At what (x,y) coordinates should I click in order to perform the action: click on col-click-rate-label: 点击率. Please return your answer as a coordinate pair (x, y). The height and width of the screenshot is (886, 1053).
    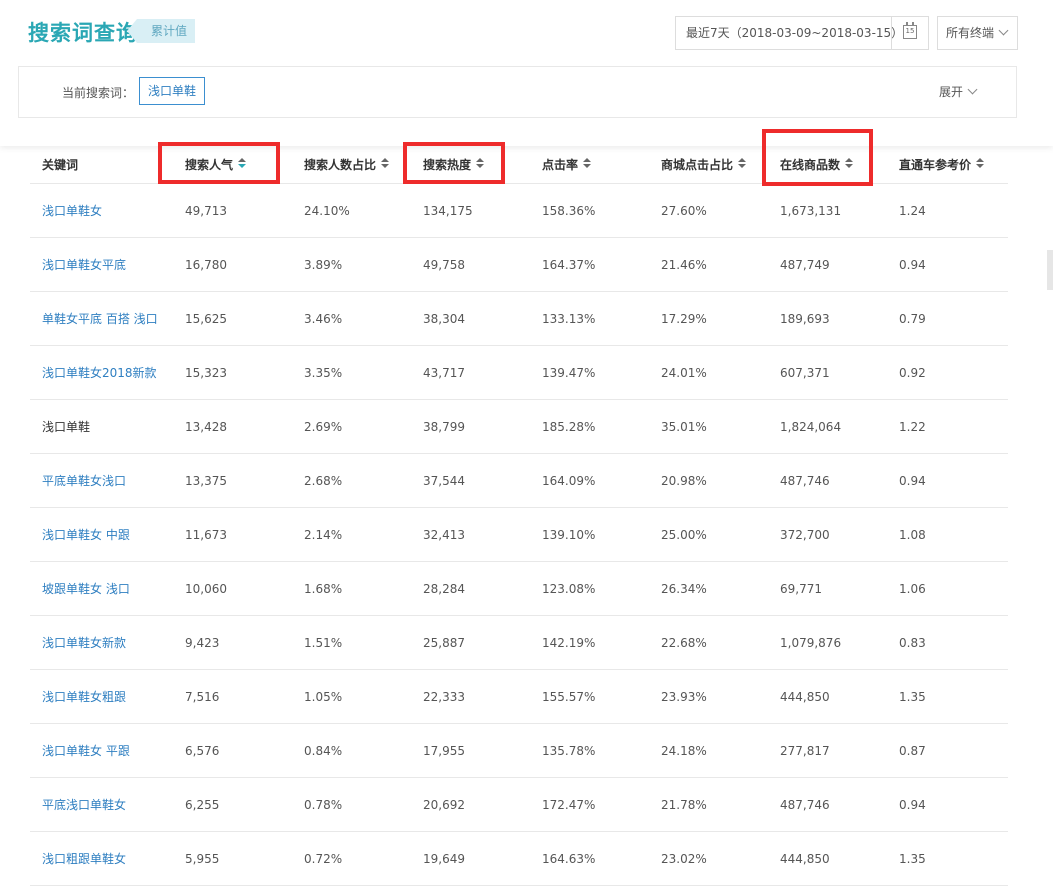
    Looking at the image, I should click on (560, 164).